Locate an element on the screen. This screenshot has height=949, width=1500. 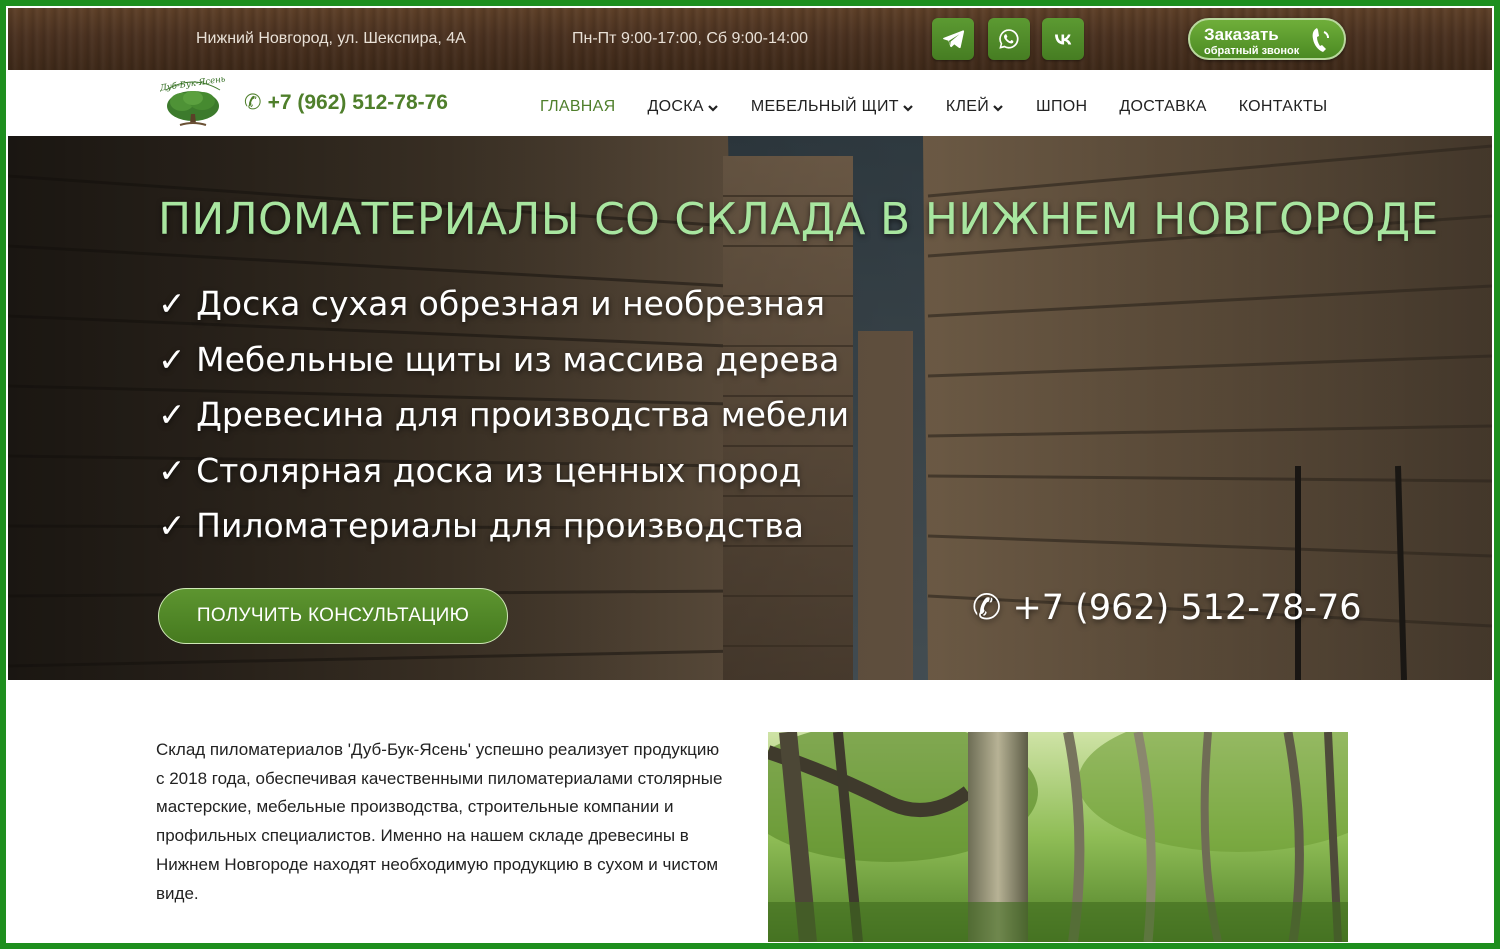
menu-item-home: ГЛАВНАЯ is located at coordinates (578, 107).